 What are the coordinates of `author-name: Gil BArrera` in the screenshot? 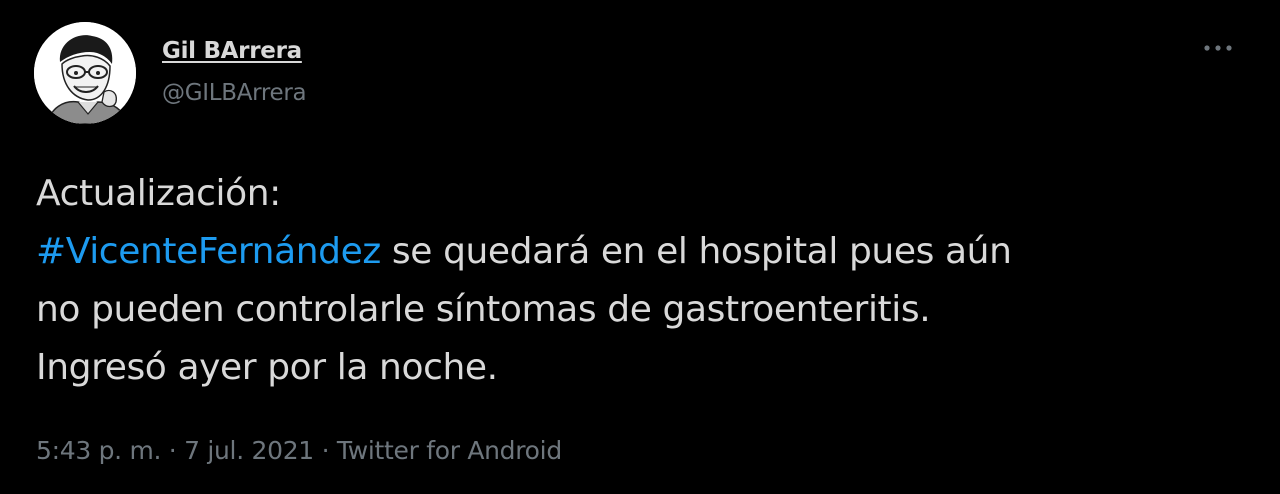 It's located at (232, 51).